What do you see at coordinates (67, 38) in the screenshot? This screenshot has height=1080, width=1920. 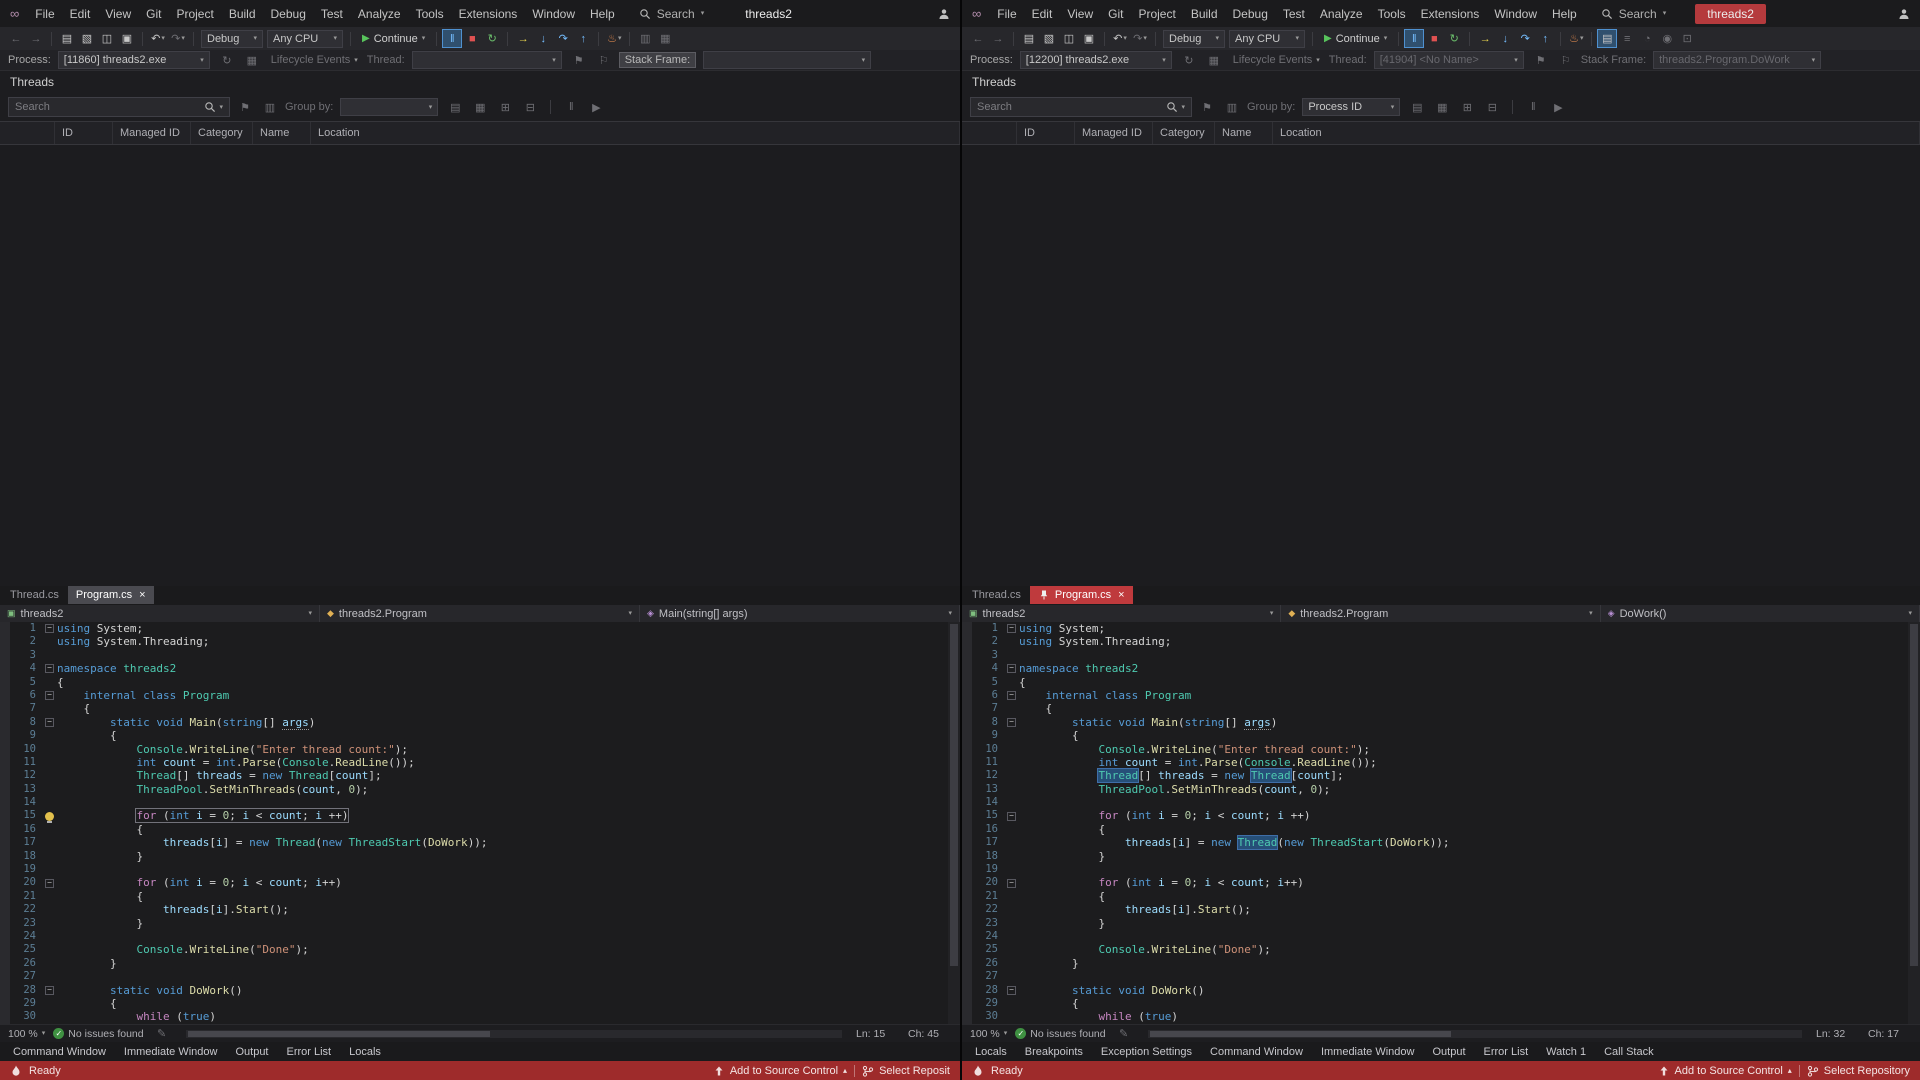 I see `new-project-icon: ▤` at bounding box center [67, 38].